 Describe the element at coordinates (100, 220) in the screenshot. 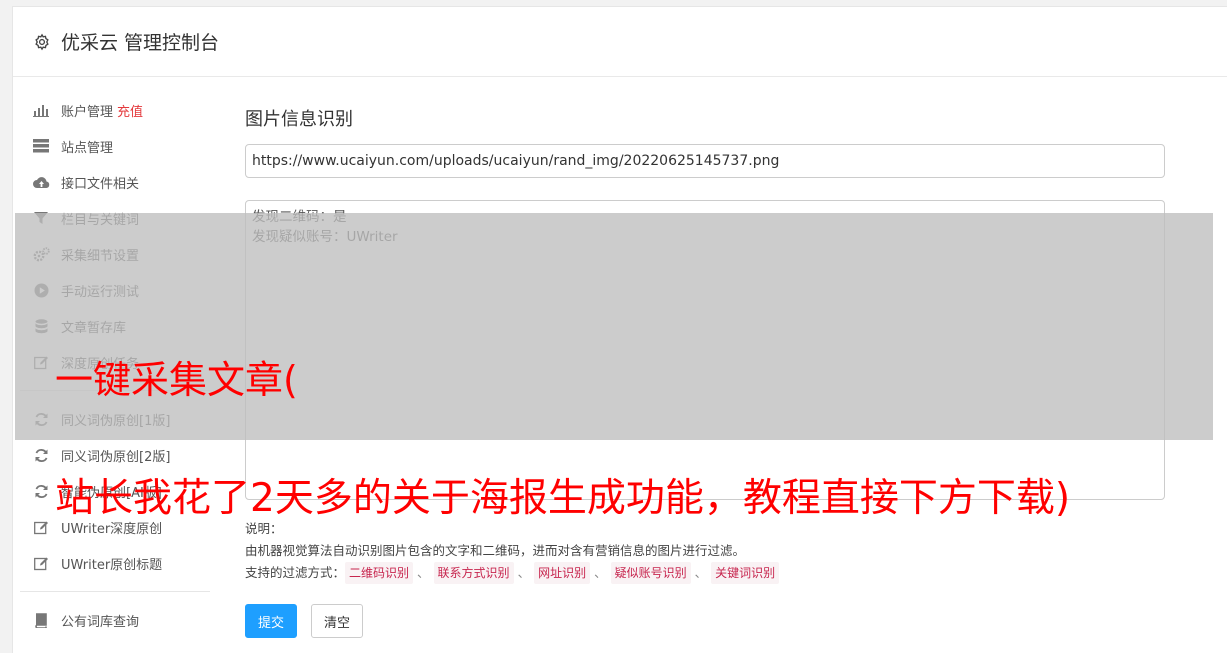

I see `sidebar-item-label: 栏目与关键词` at that location.